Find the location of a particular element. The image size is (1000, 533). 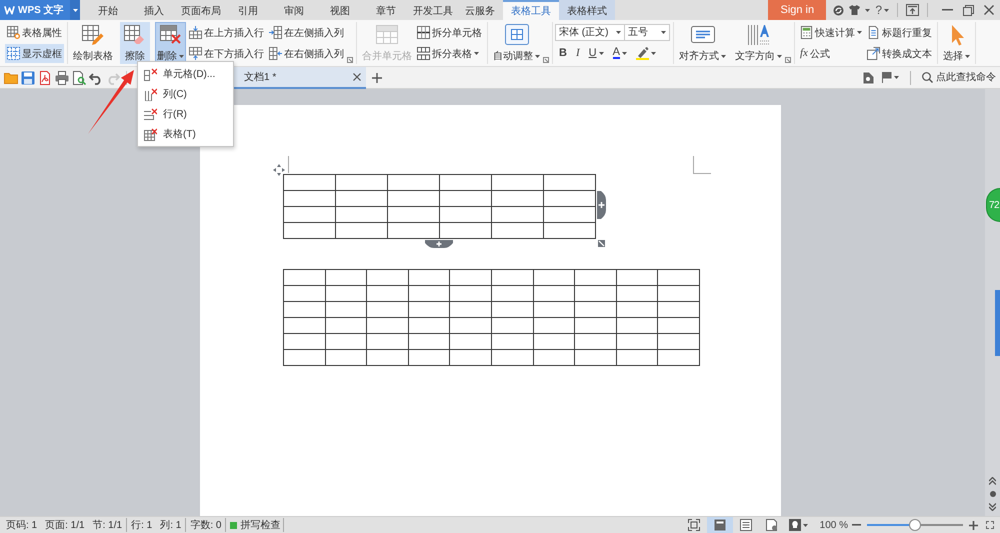

expand-icon is located at coordinates (990, 525).